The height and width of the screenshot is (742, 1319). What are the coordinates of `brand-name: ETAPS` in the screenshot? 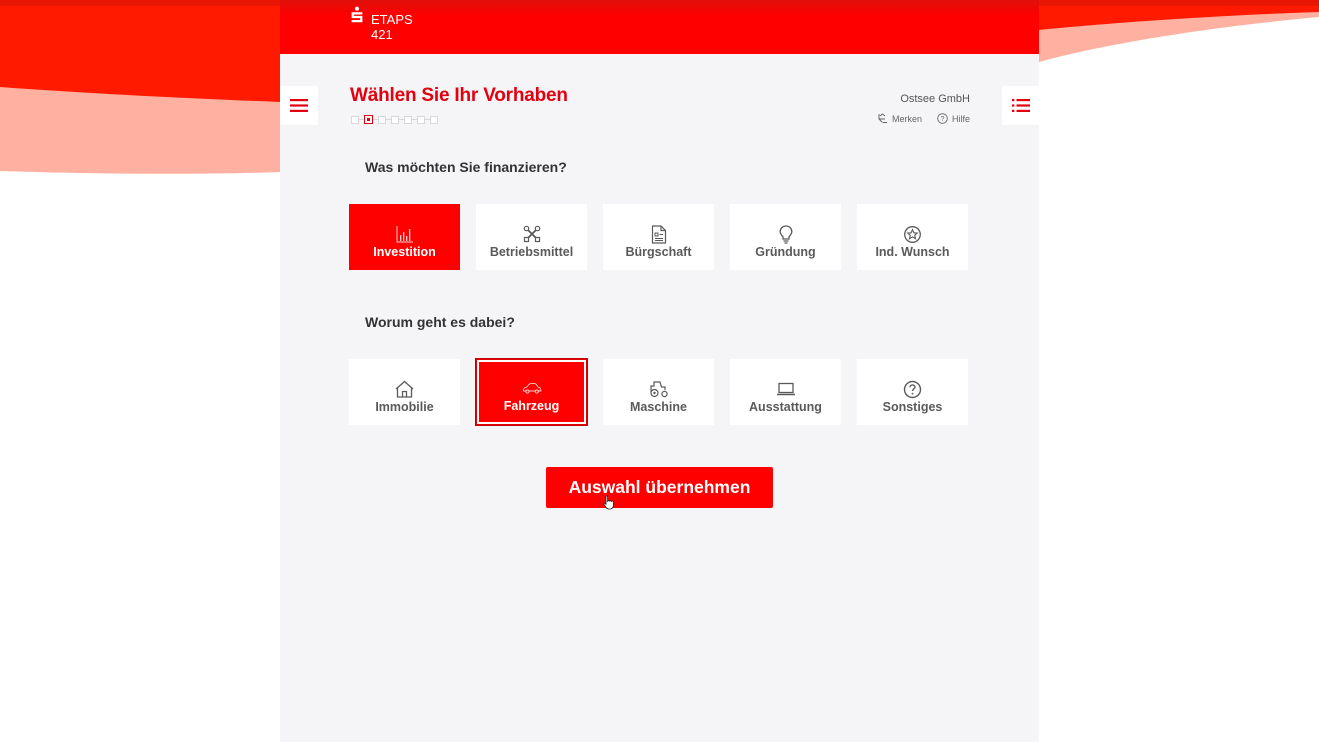 It's located at (392, 19).